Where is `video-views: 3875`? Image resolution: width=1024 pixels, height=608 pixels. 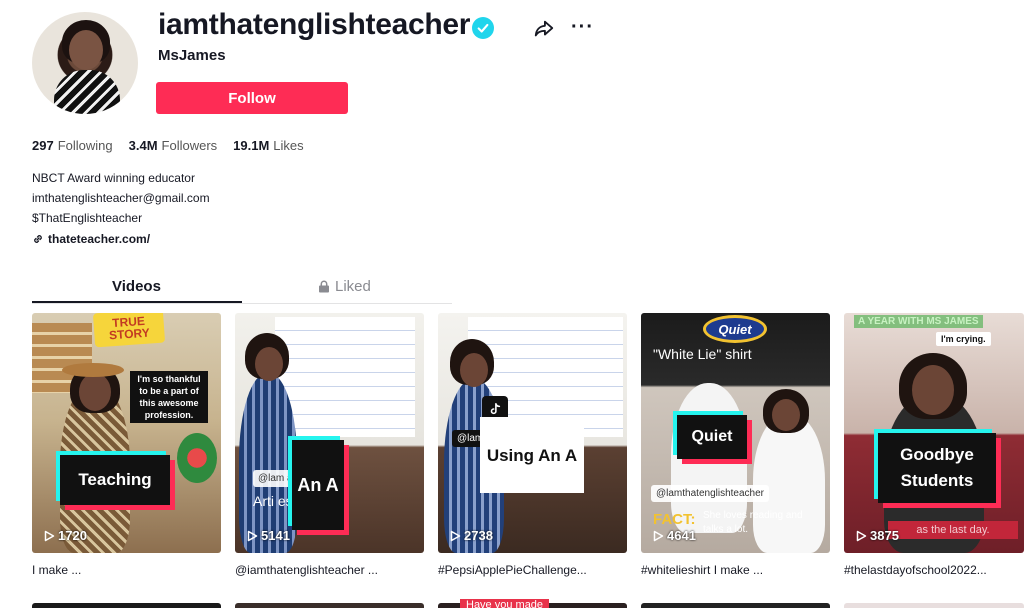
video-views: 3875 is located at coordinates (877, 535).